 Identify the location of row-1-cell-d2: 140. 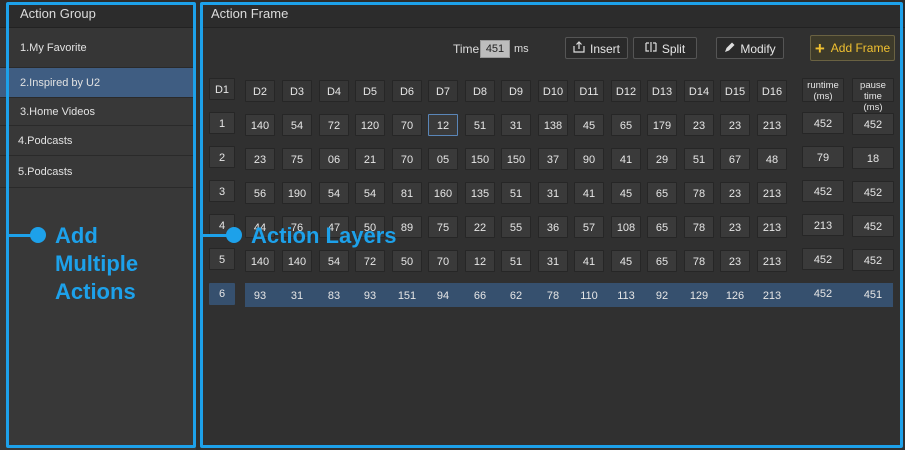
(260, 125).